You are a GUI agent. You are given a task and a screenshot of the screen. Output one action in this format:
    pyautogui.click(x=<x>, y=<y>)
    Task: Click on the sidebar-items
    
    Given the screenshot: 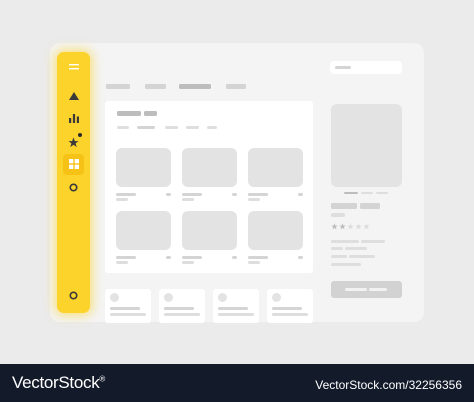 What is the action you would take?
    pyautogui.click(x=73, y=182)
    